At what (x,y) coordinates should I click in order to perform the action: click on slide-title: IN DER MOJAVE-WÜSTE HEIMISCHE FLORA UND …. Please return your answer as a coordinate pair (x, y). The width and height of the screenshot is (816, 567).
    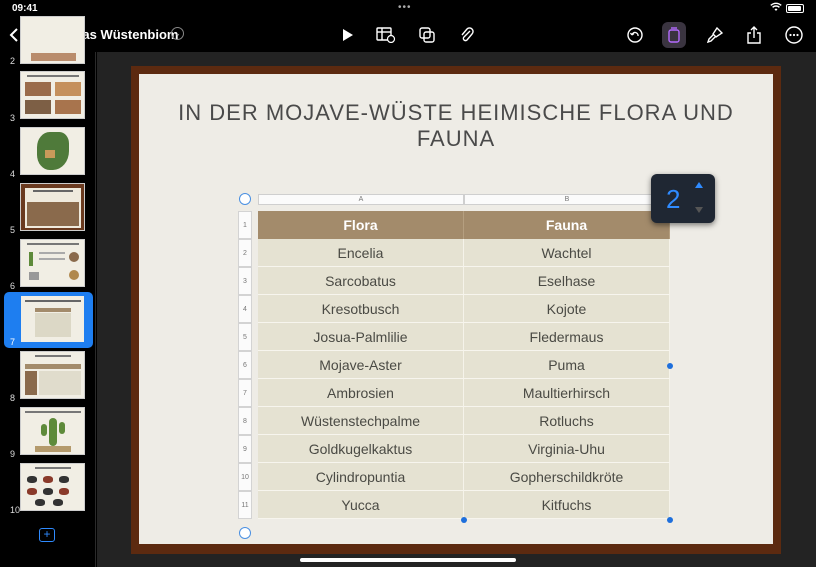
    Looking at the image, I should click on (456, 126).